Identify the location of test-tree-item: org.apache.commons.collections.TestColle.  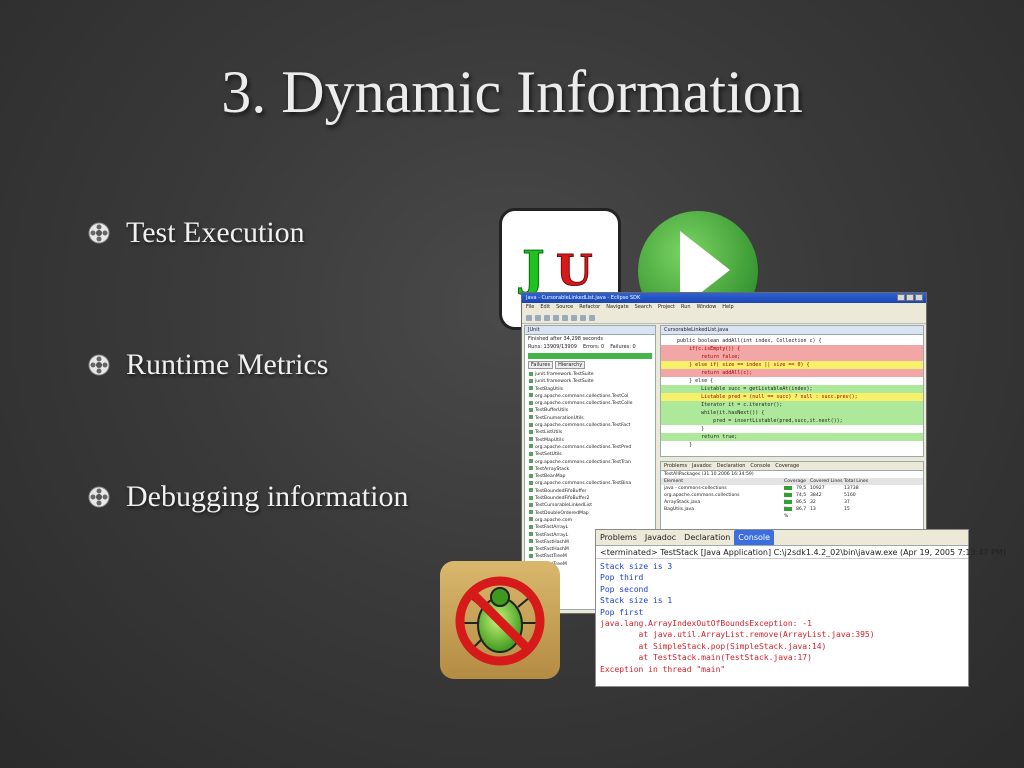
(592, 403).